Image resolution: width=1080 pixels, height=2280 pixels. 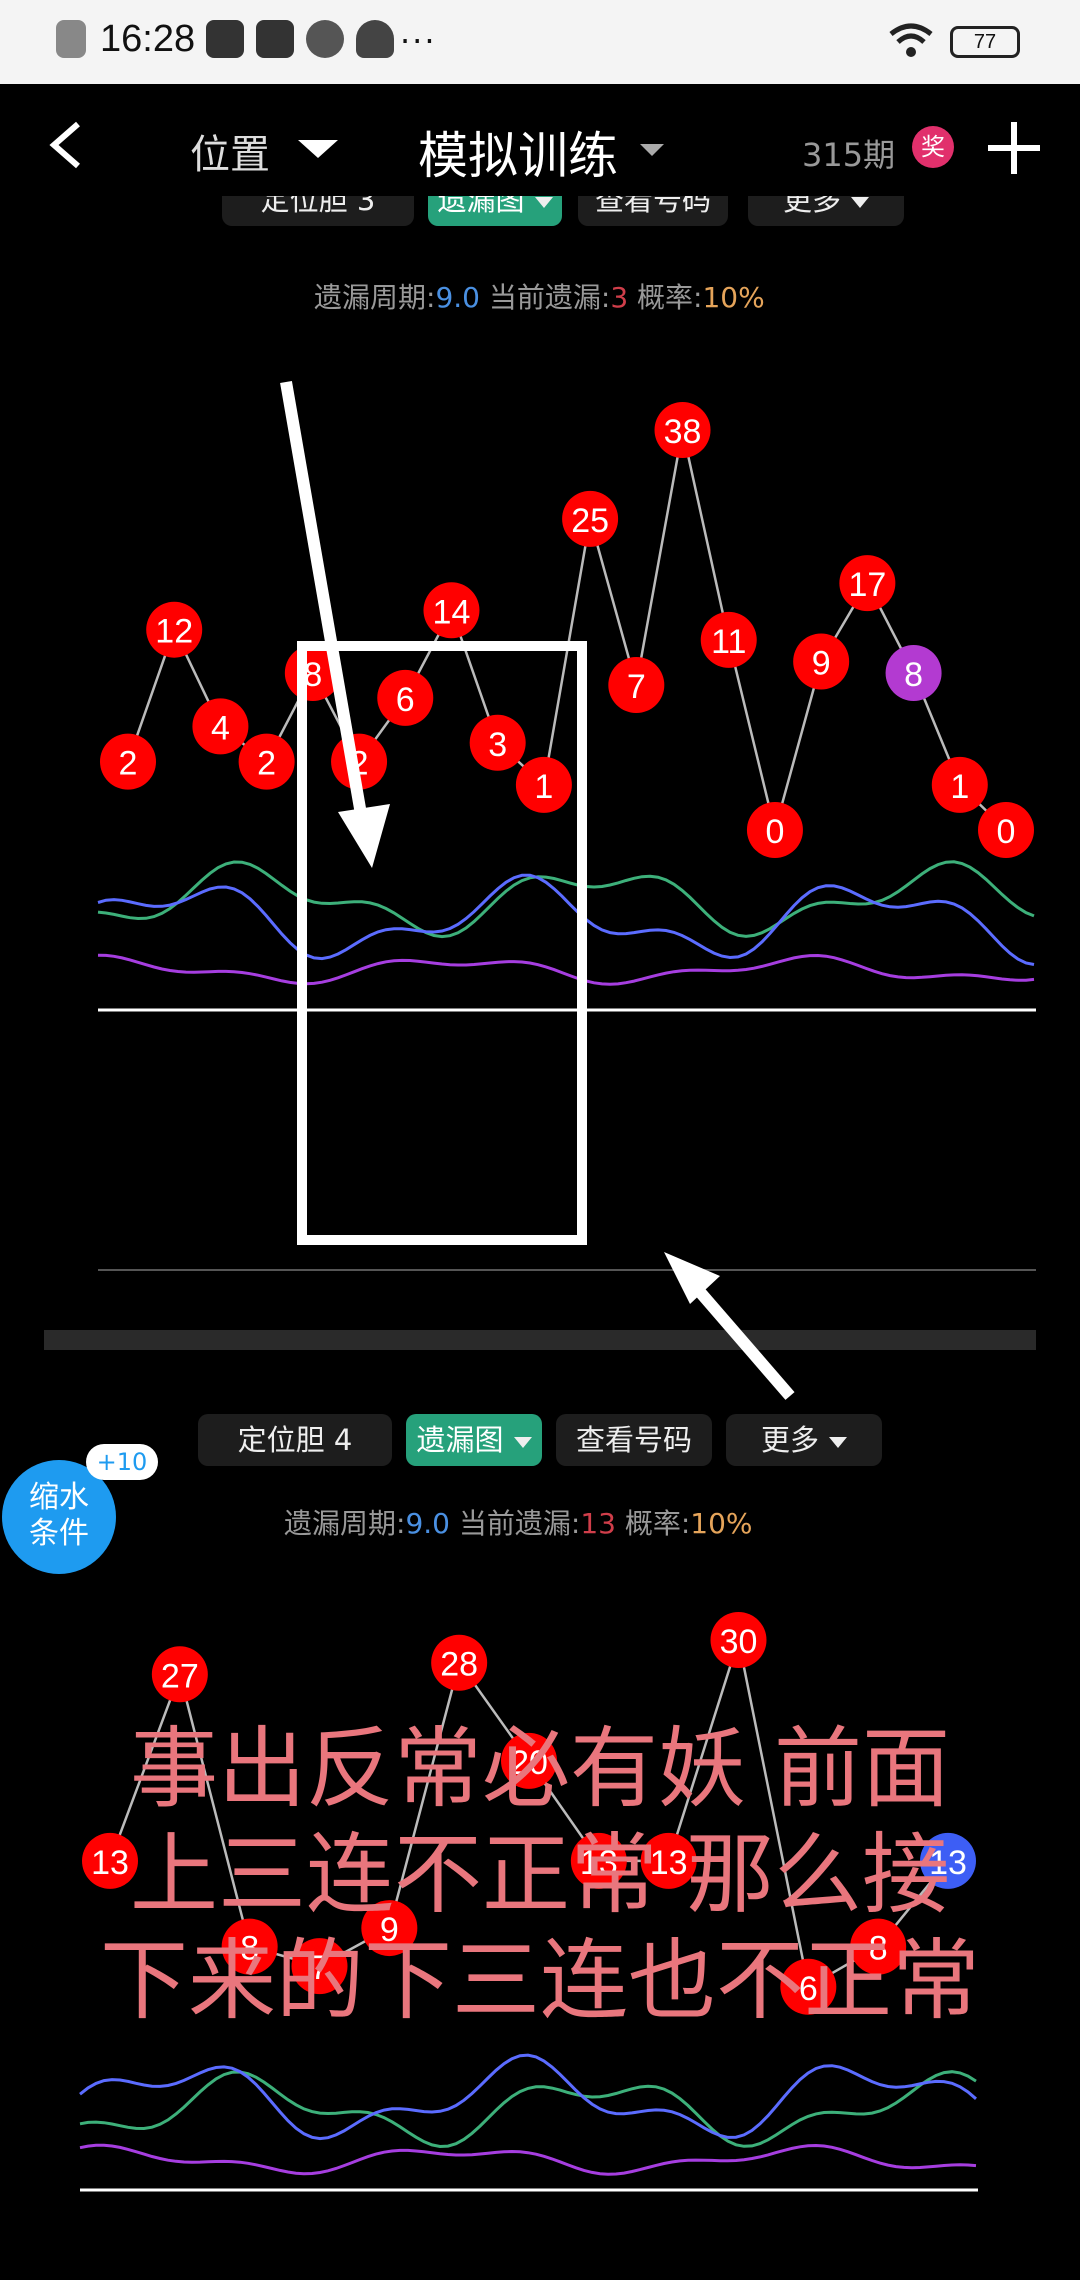 What do you see at coordinates (598, 1523) in the screenshot?
I see `current-value: 13` at bounding box center [598, 1523].